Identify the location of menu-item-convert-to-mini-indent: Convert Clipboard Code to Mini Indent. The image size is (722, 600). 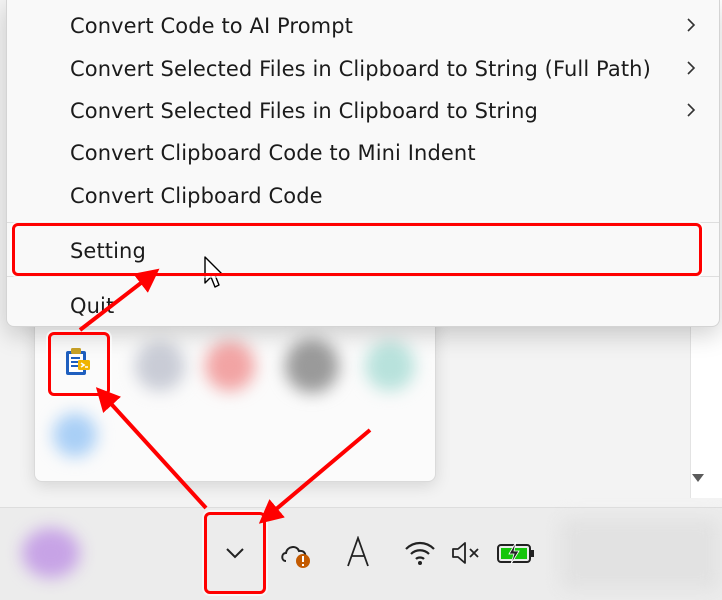
(363, 153).